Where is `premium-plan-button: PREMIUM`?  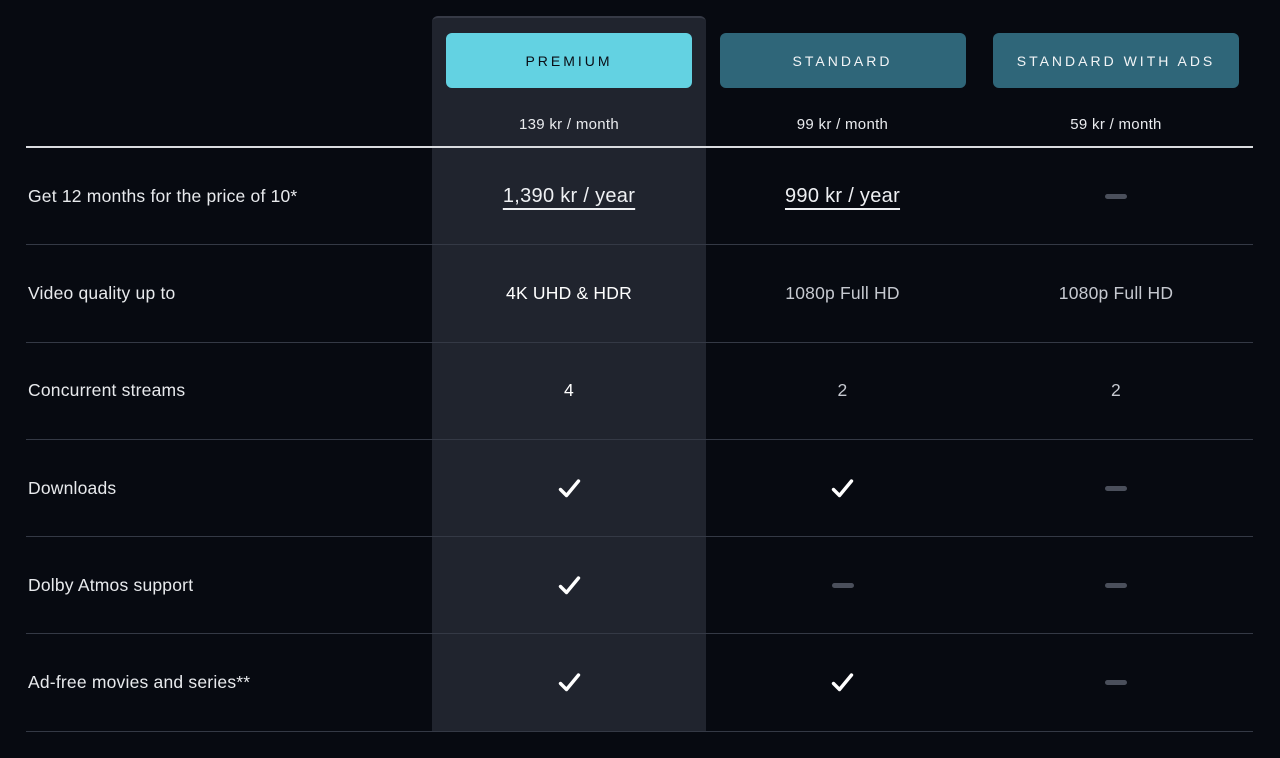
premium-plan-button: PREMIUM is located at coordinates (569, 60).